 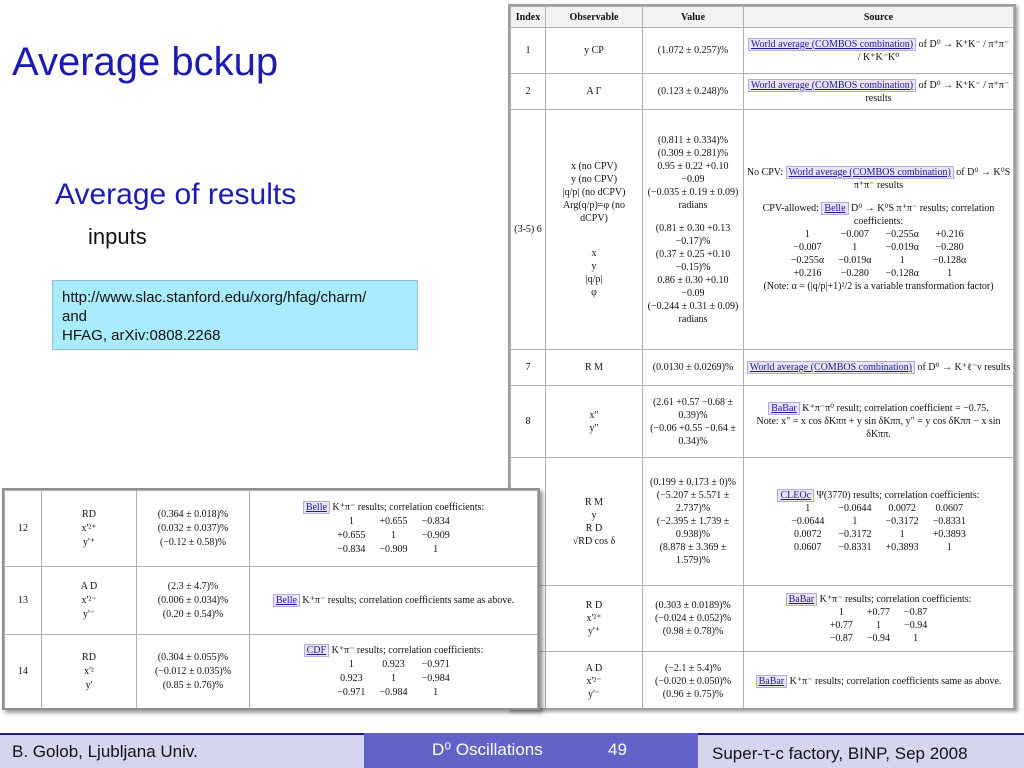 I want to click on matrix-cell: −0.87, so click(x=841, y=638).